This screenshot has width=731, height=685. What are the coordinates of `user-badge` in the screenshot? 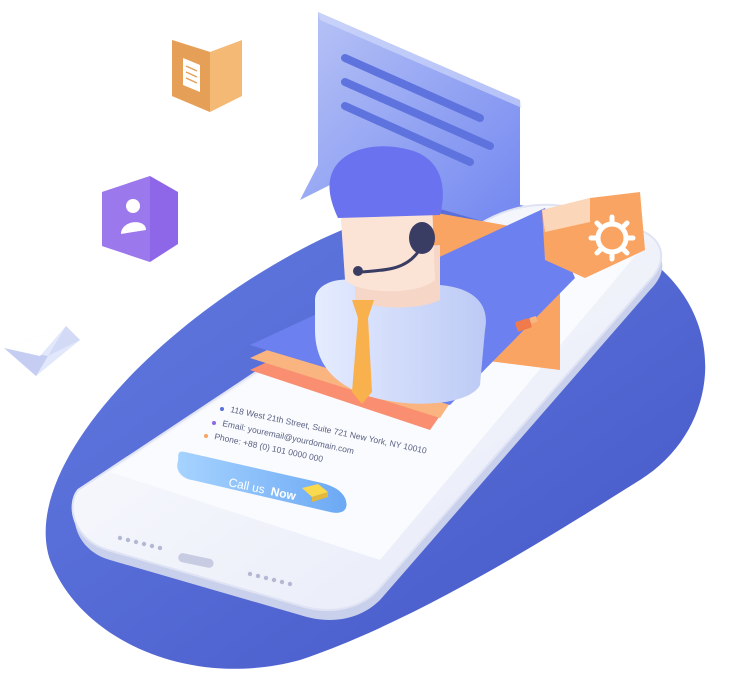 It's located at (140, 219).